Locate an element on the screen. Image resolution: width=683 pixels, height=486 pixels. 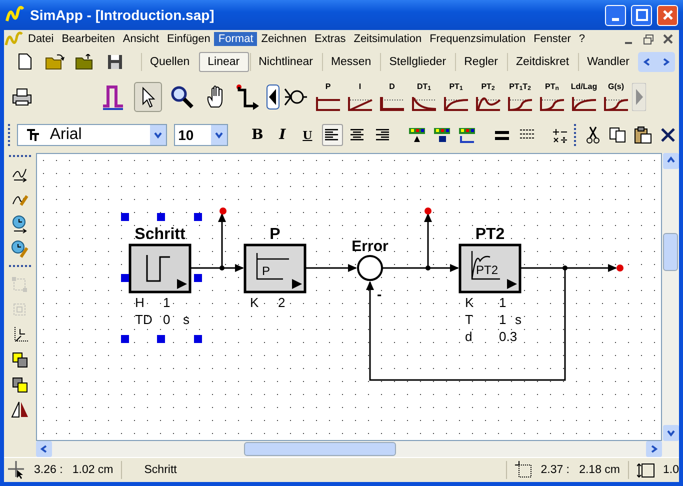
sign-label: - is located at coordinates (379, 294).